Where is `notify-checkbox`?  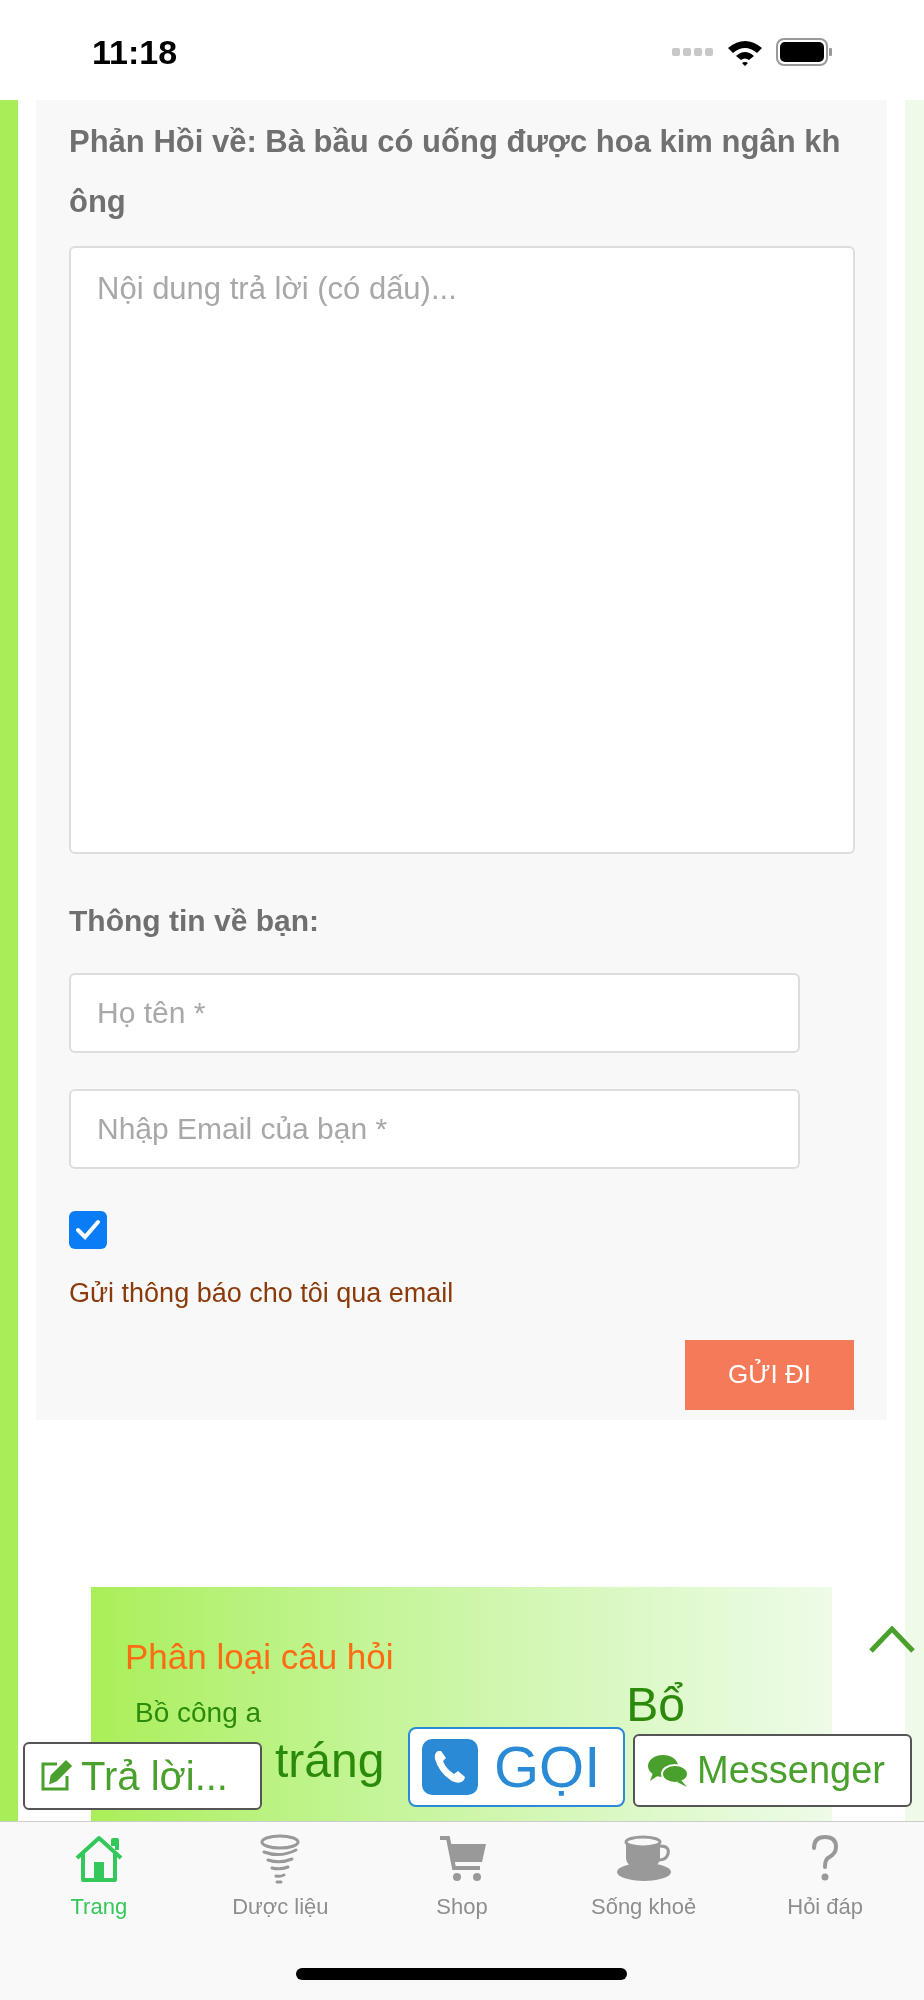 notify-checkbox is located at coordinates (88, 1230).